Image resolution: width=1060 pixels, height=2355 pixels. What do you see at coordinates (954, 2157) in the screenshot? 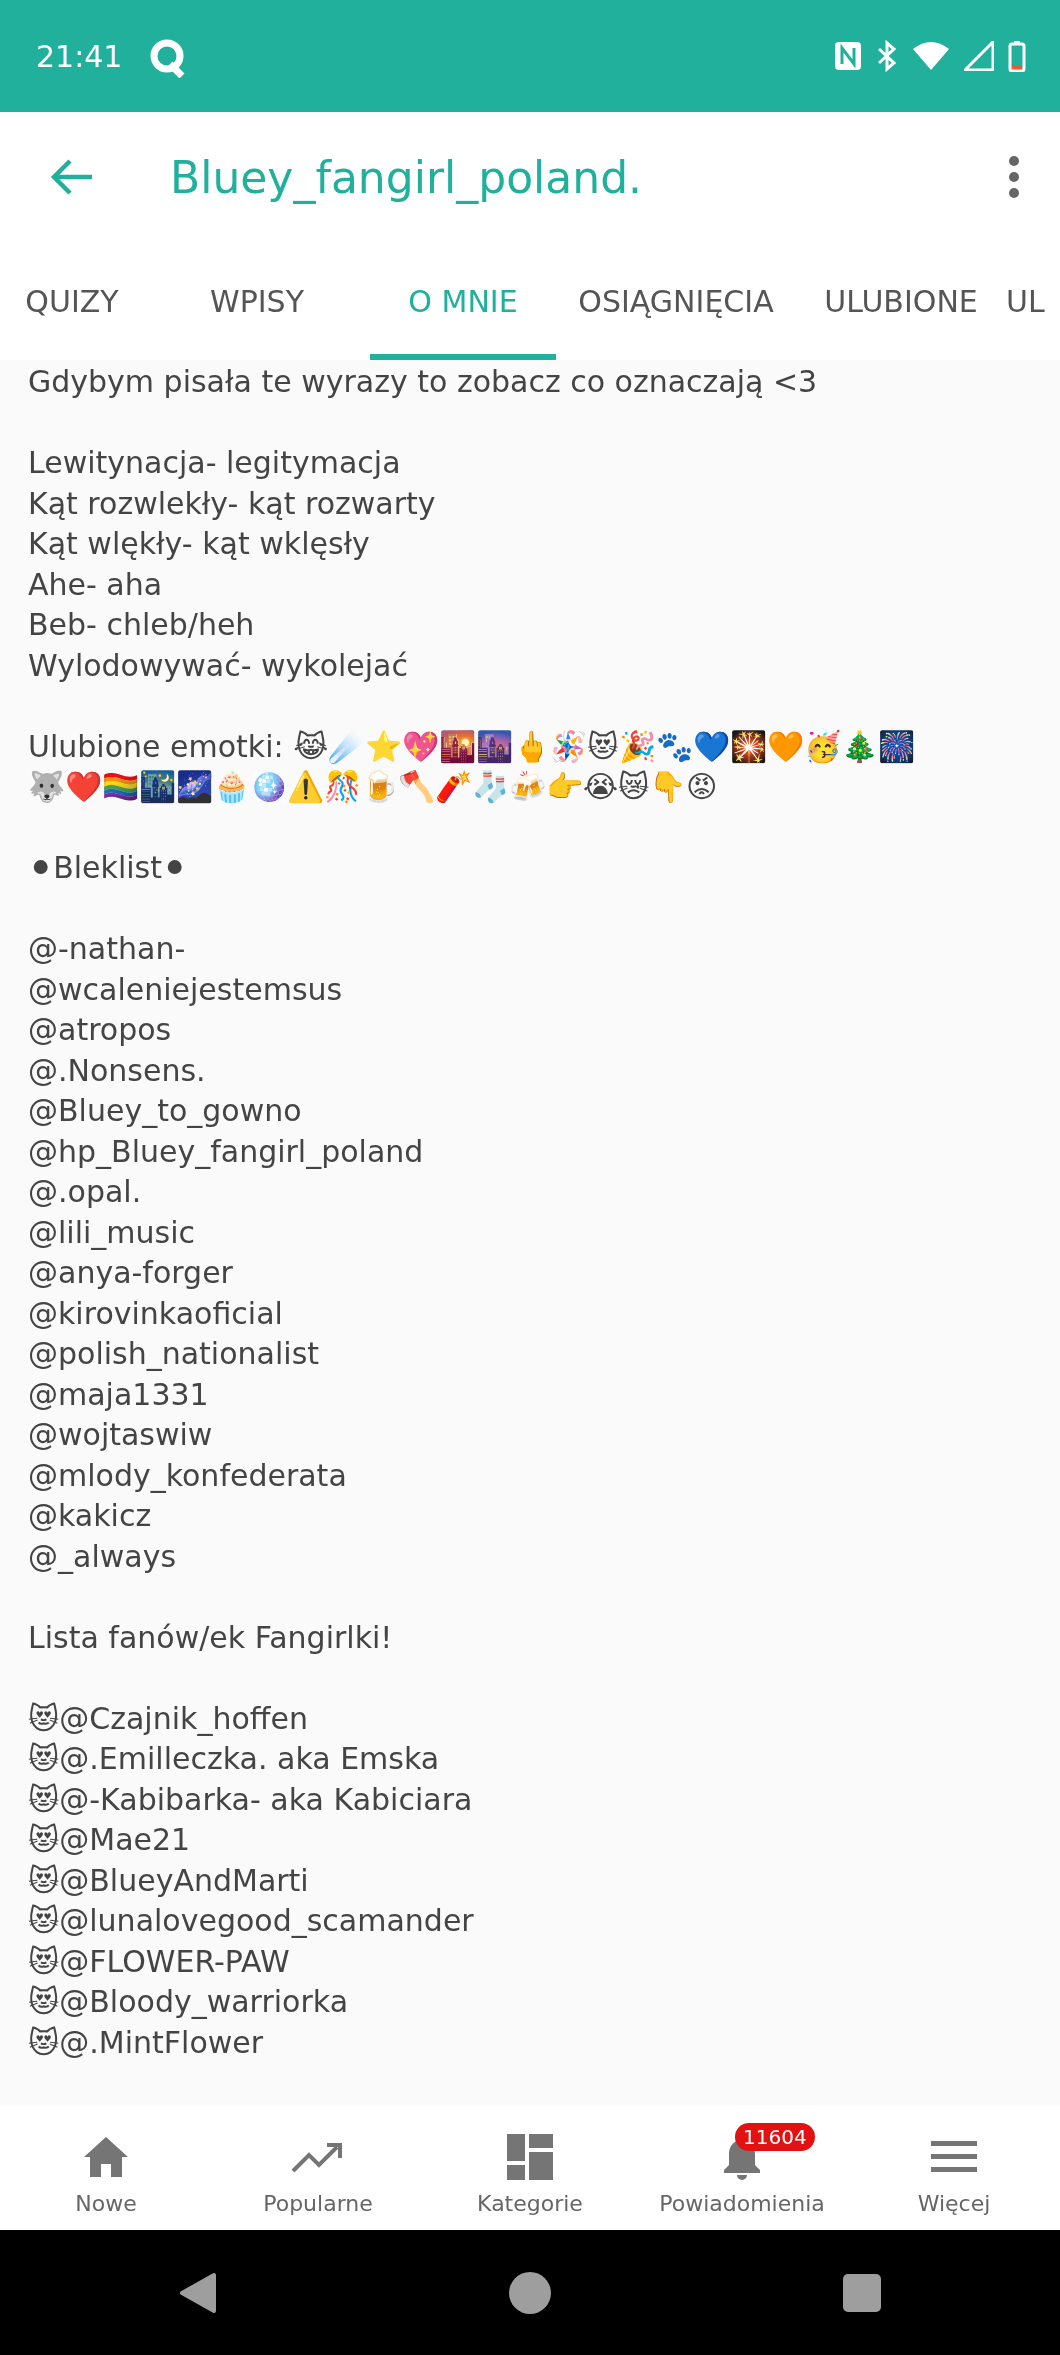
I see `menu-icon` at bounding box center [954, 2157].